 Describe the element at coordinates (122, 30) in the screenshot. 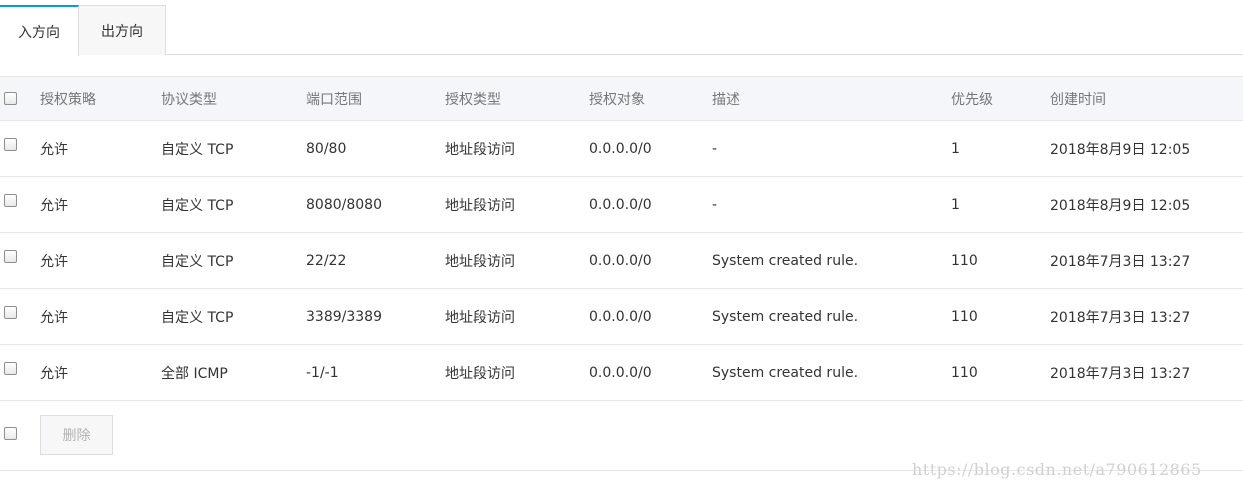

I see `tab-outbound: 出方向` at that location.